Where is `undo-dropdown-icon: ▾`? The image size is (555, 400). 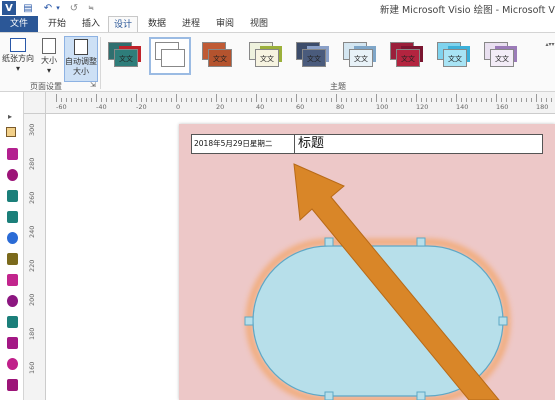
undo-dropdown-icon: ▾ is located at coordinates (58, 8).